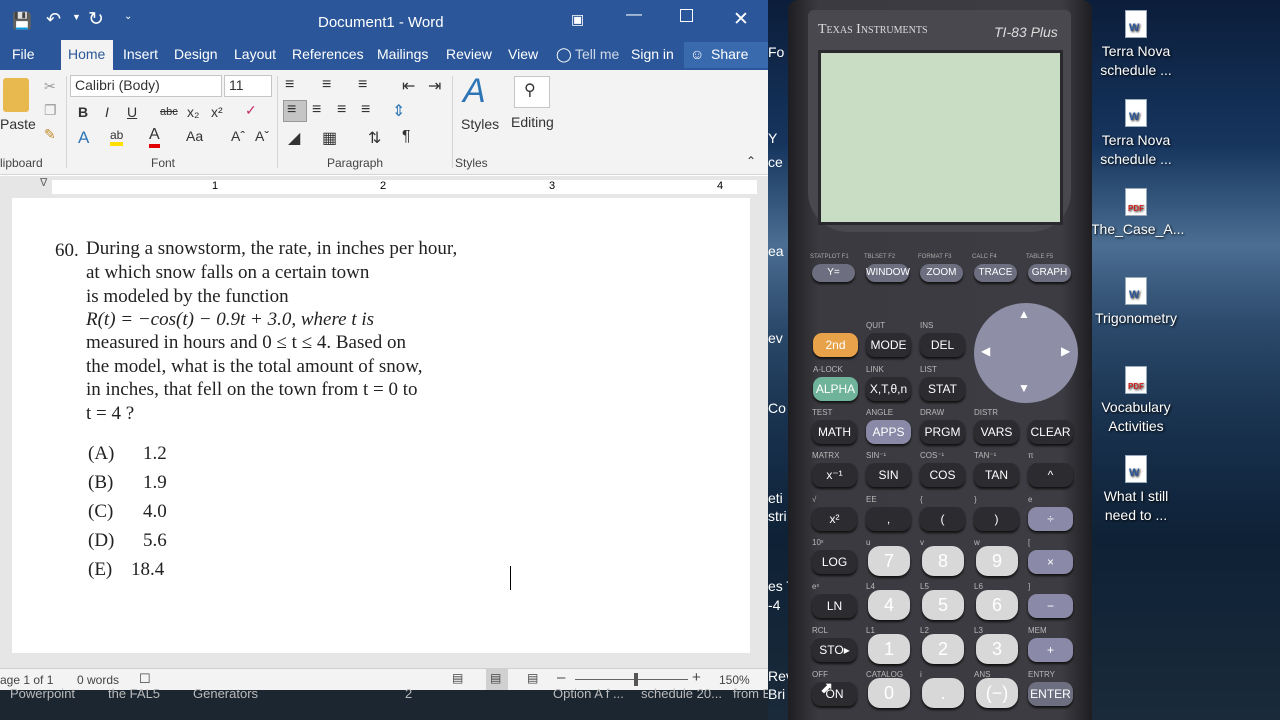 The height and width of the screenshot is (720, 1280). What do you see at coordinates (686, 15) in the screenshot?
I see `maximize-icon` at bounding box center [686, 15].